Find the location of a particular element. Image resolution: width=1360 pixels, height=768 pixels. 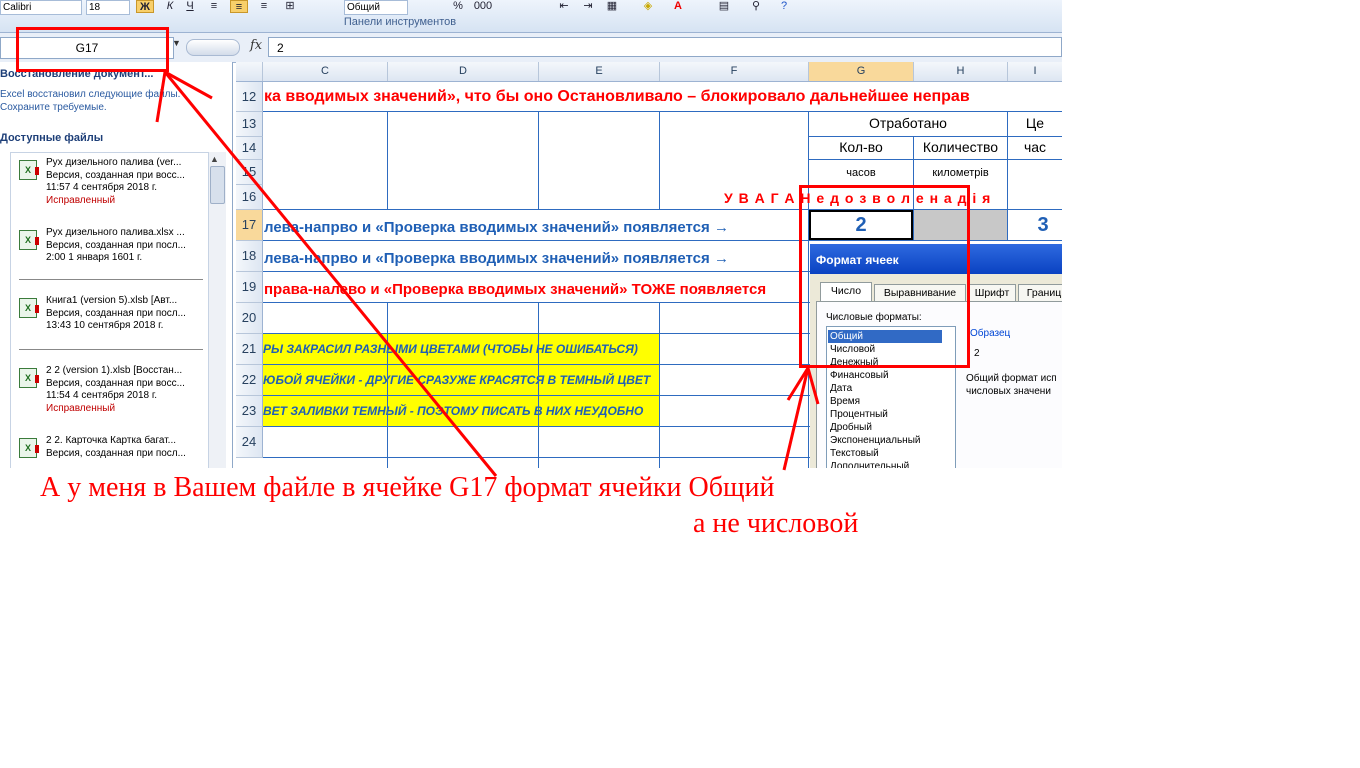

arrow-head-right is located at coordinates (188, 85).